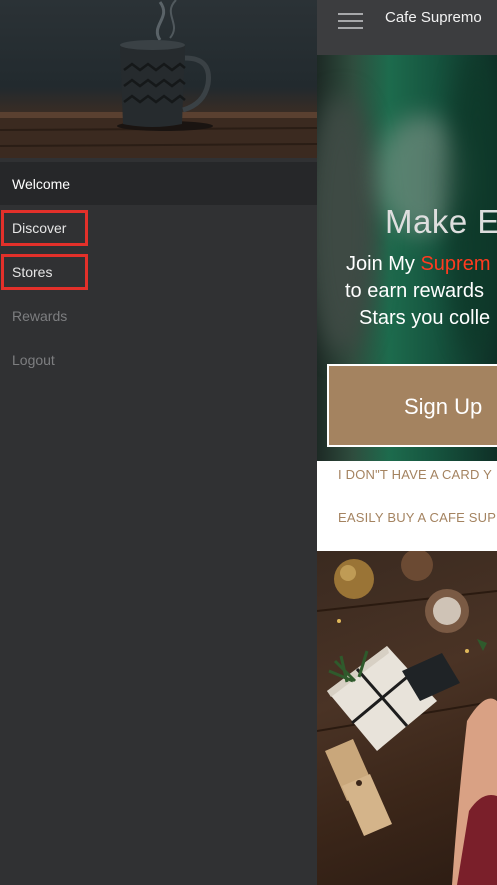  What do you see at coordinates (350, 21) in the screenshot?
I see `hamburger-menu-icon` at bounding box center [350, 21].